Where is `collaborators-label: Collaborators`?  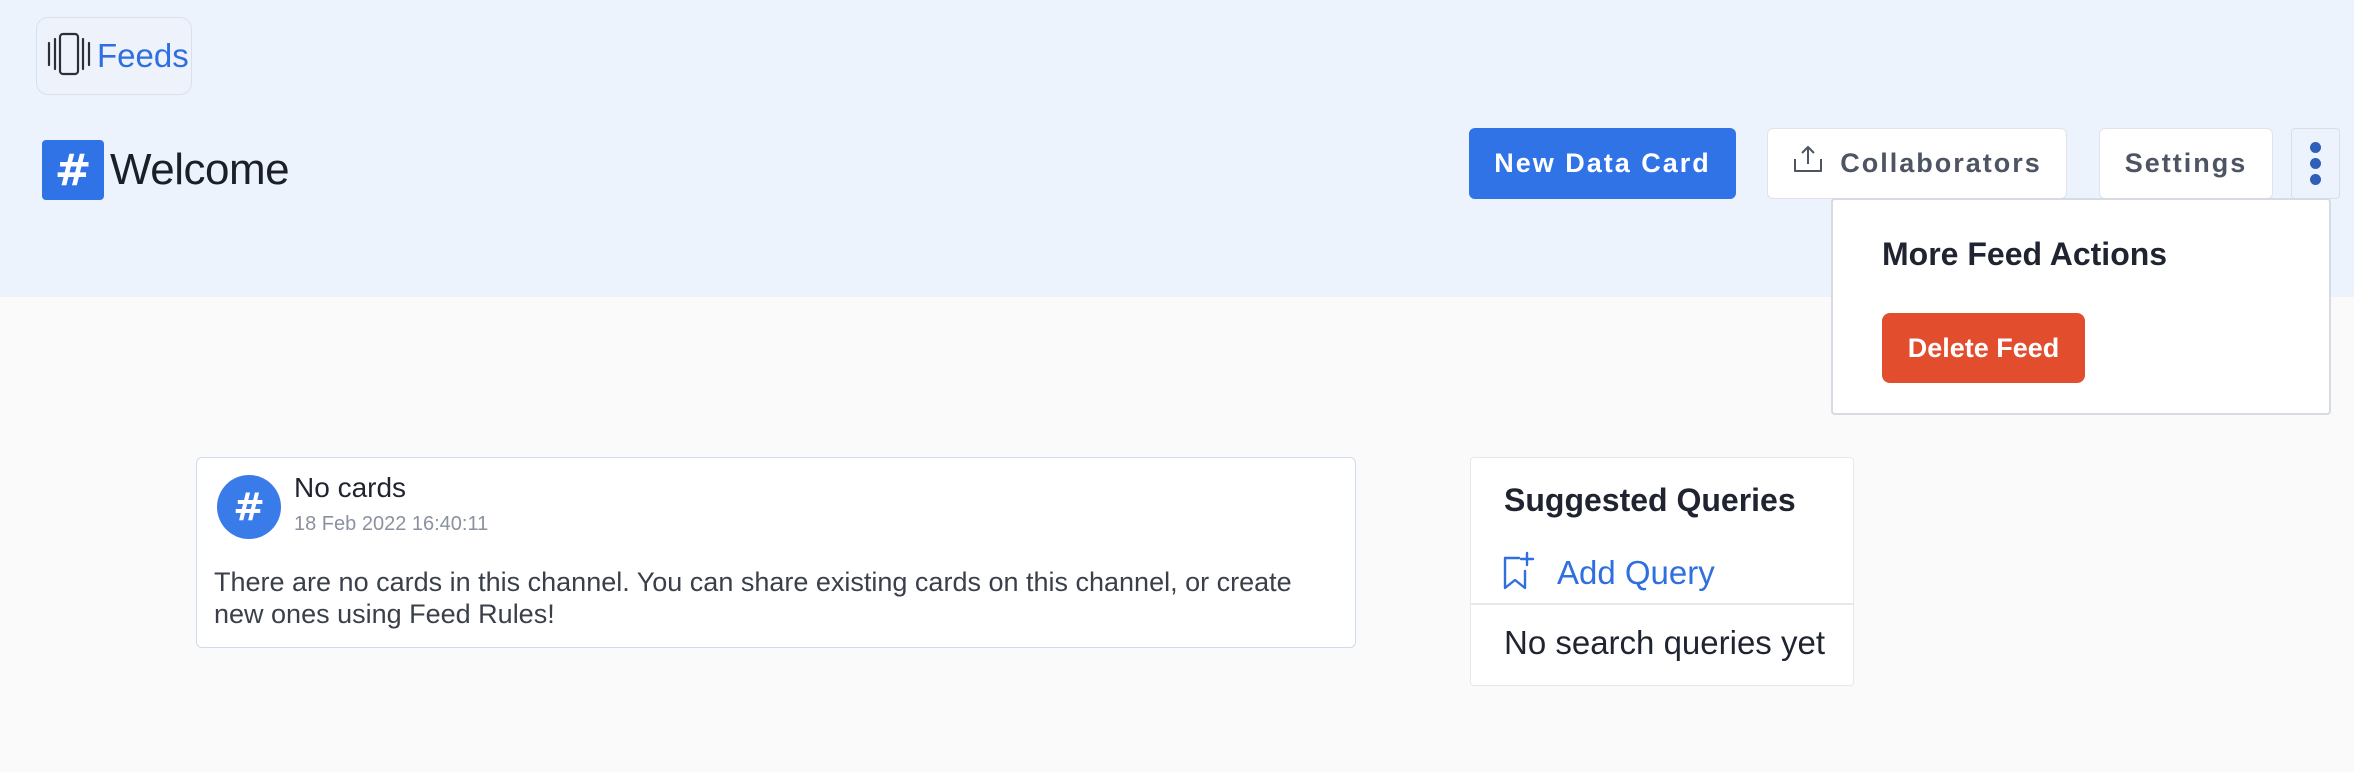
collaborators-label: Collaborators is located at coordinates (1941, 163).